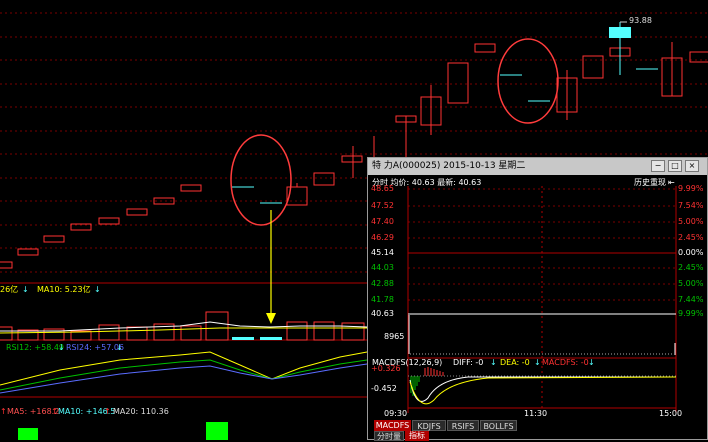  Describe the element at coordinates (691, 252) in the screenshot. I see `pct-label: 0.00%` at that location.